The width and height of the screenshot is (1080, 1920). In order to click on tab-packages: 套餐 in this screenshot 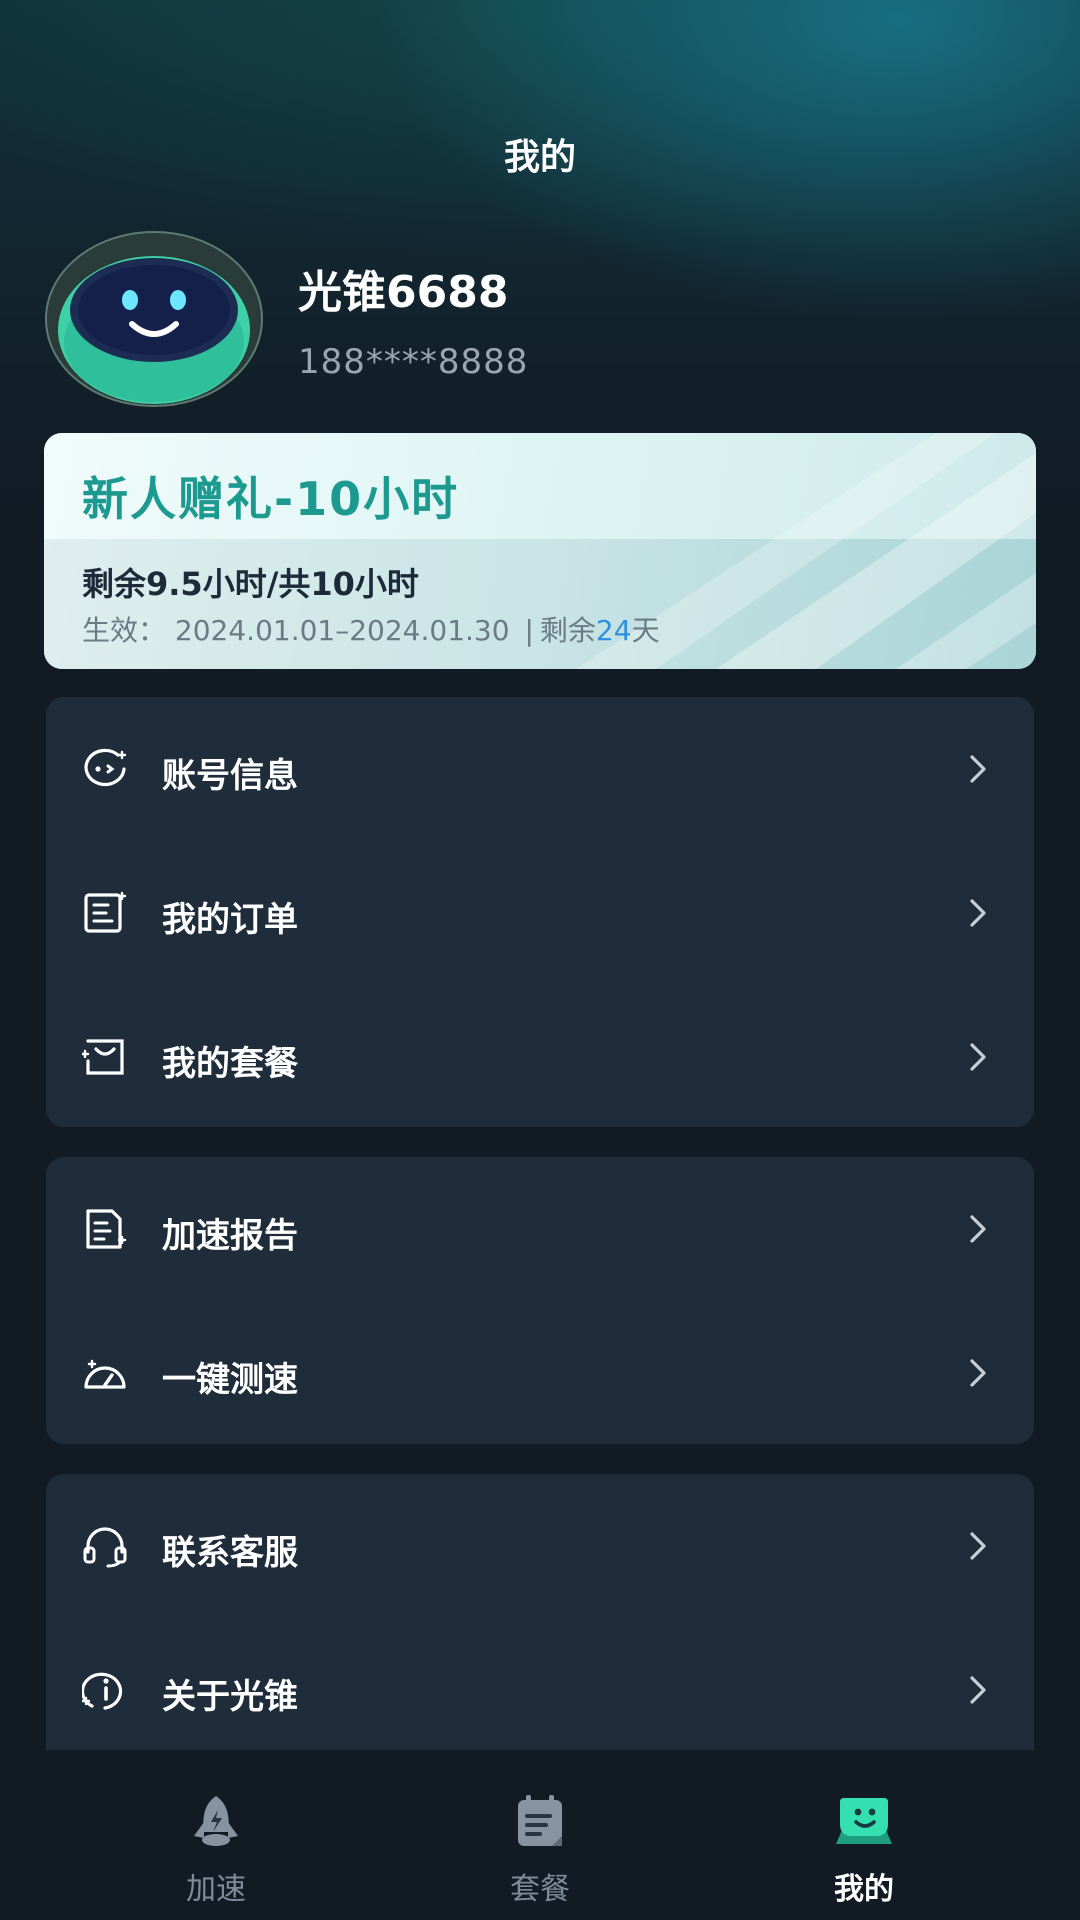, I will do `click(540, 1835)`.